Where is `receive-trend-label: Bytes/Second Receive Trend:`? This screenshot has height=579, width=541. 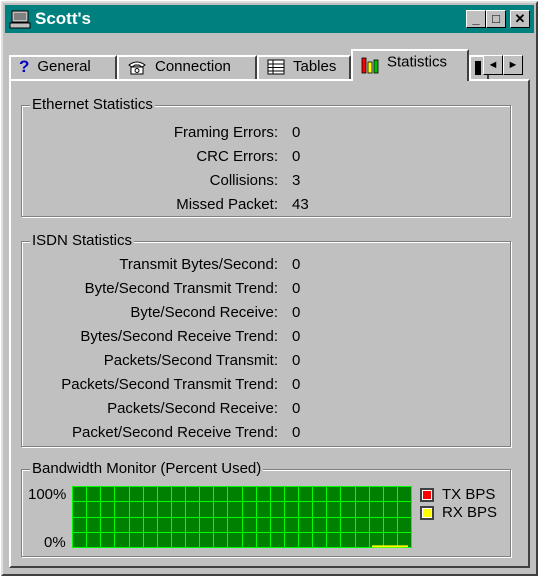
receive-trend-label: Bytes/Second Receive Trend: is located at coordinates (179, 336).